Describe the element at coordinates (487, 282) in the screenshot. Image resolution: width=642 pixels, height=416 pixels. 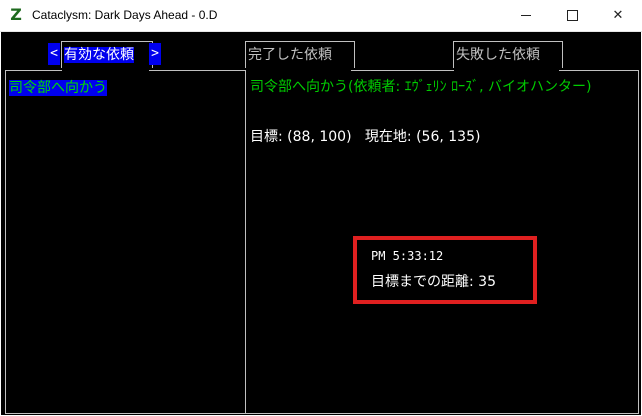
I see `distance-value: 35` at that location.